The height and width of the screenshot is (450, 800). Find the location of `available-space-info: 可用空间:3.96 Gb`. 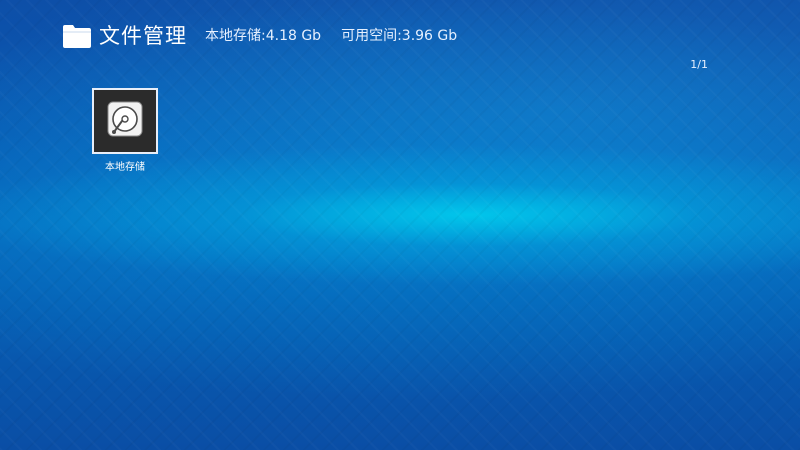

available-space-info: 可用空间:3.96 Gb is located at coordinates (399, 36).